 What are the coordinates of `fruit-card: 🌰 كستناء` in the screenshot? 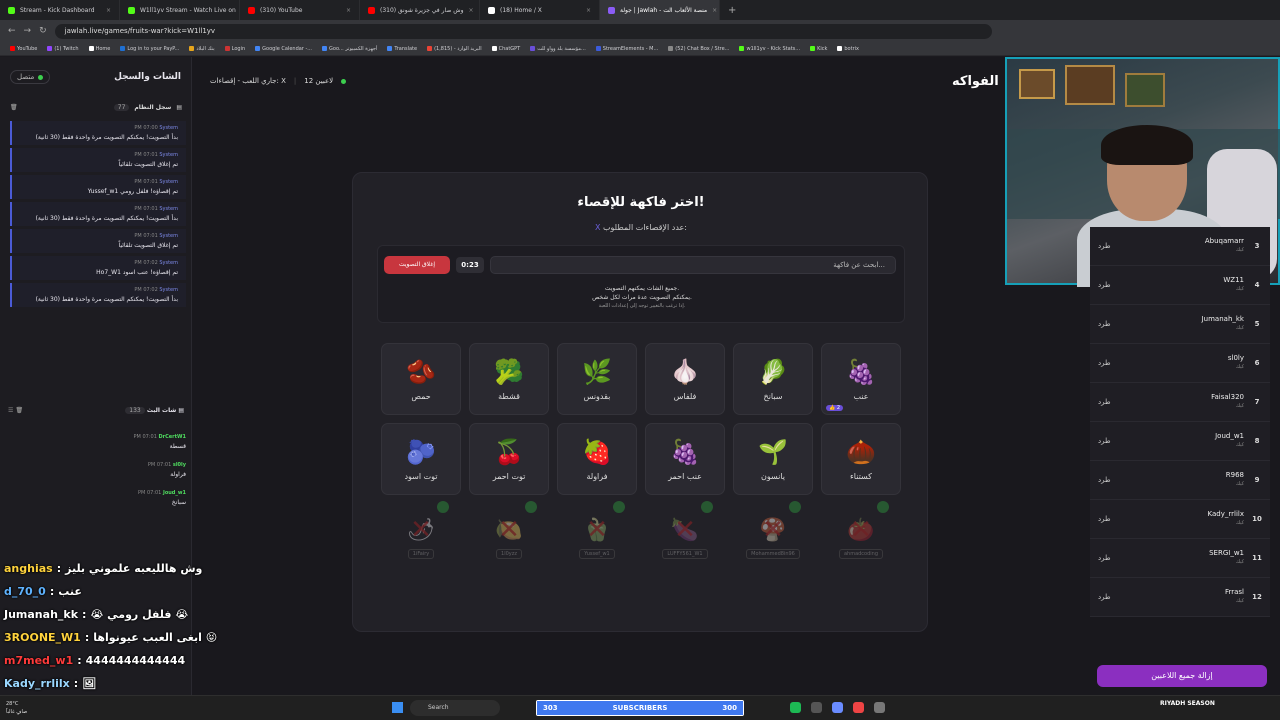 It's located at (861, 459).